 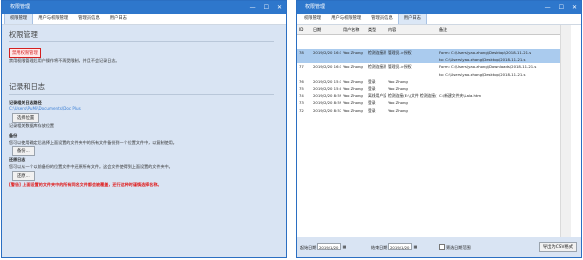 I want to click on table-cell-date: 2019/2/20 8:59, so click(x=327, y=96).